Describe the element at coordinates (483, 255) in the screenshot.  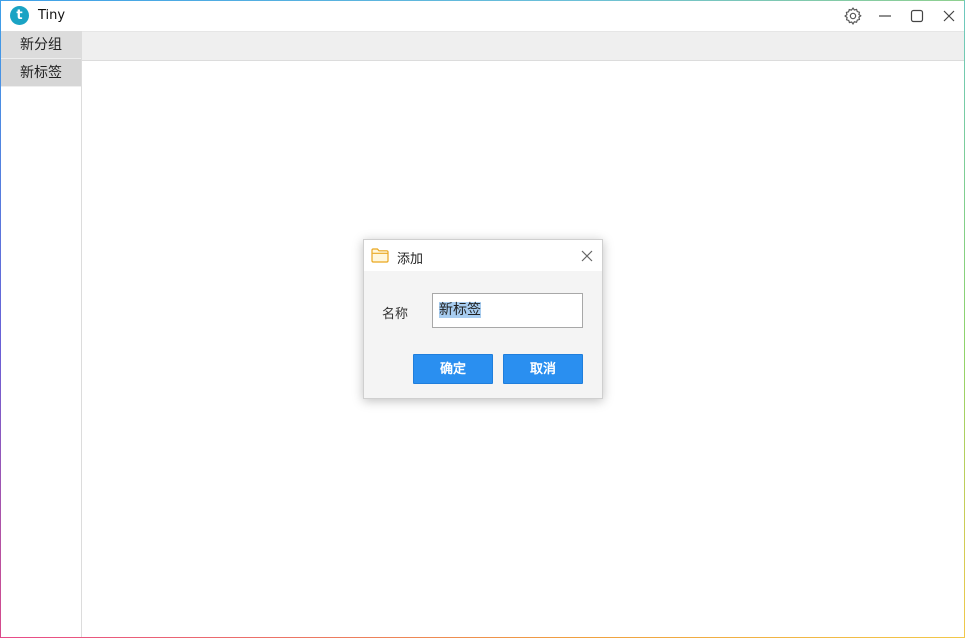
I see `dialog-header: 添加` at that location.